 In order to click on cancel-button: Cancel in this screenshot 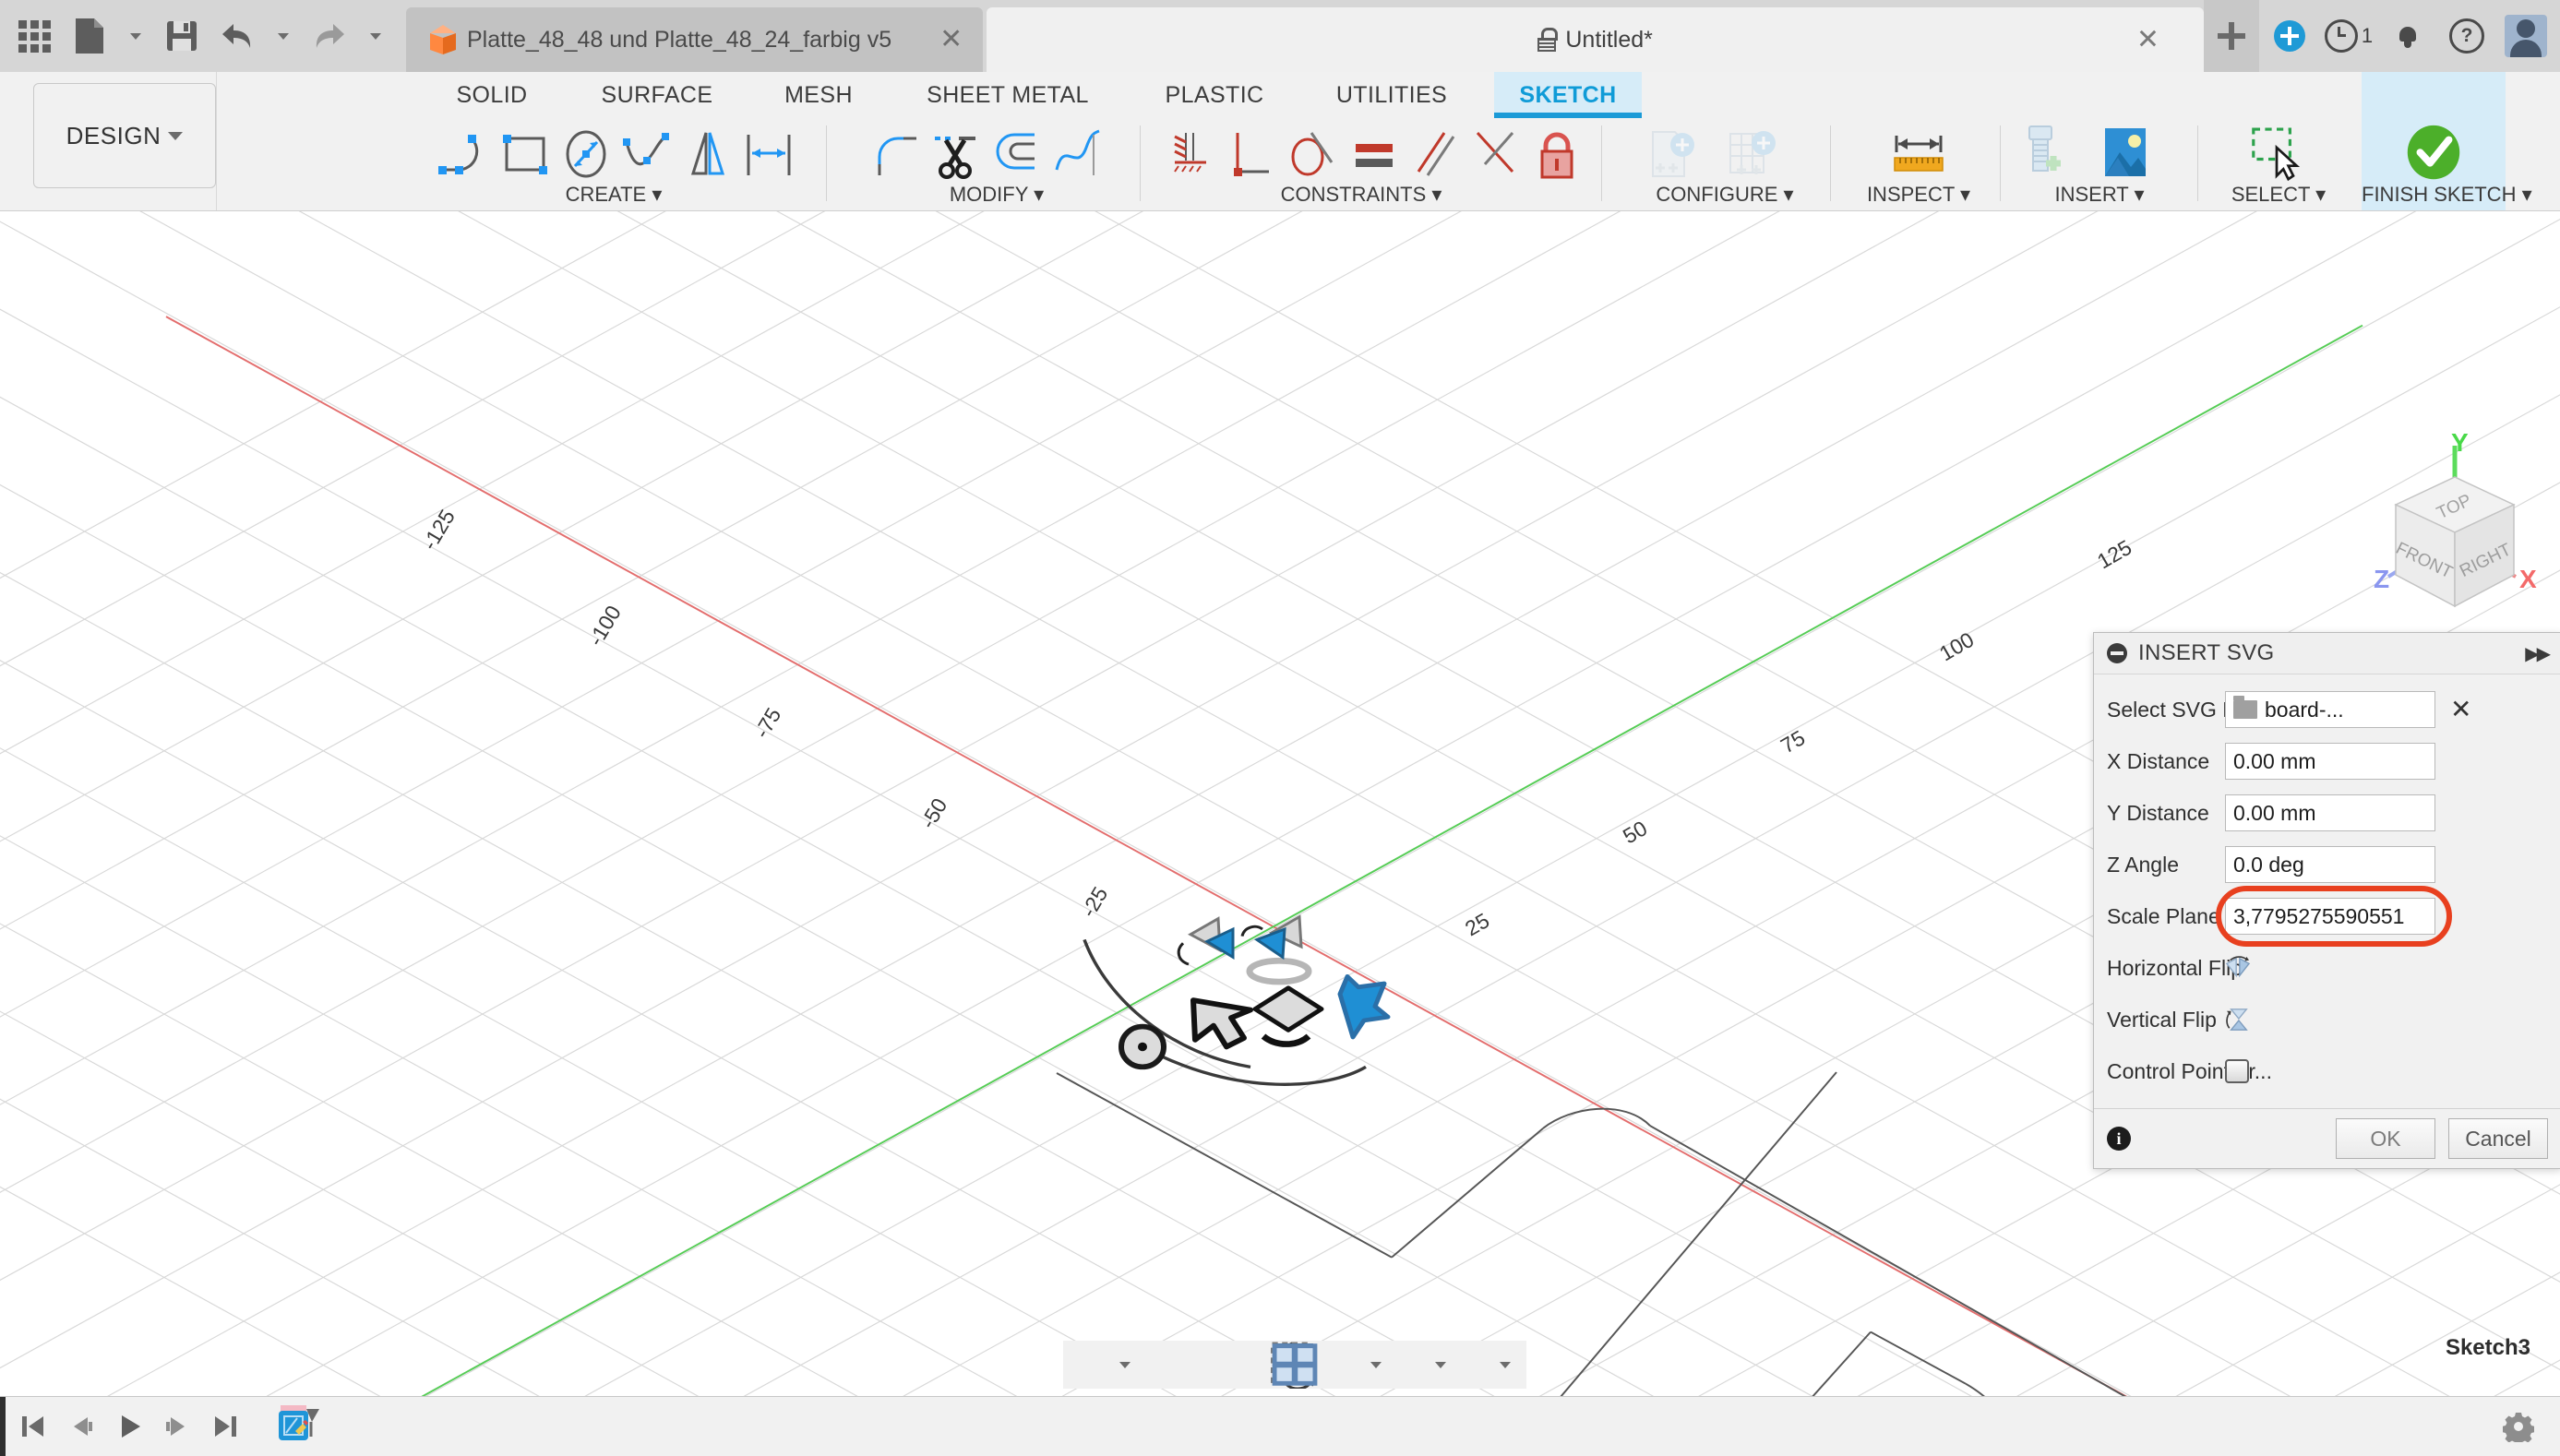, I will do `click(2498, 1138)`.